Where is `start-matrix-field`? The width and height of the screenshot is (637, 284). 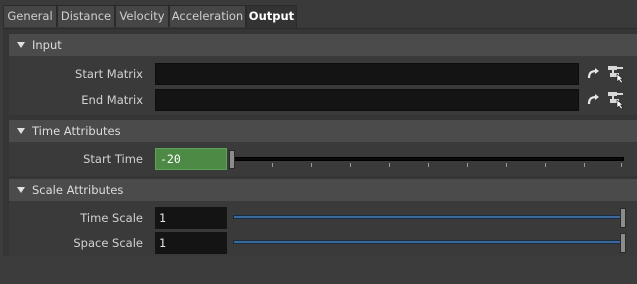
start-matrix-field is located at coordinates (367, 74).